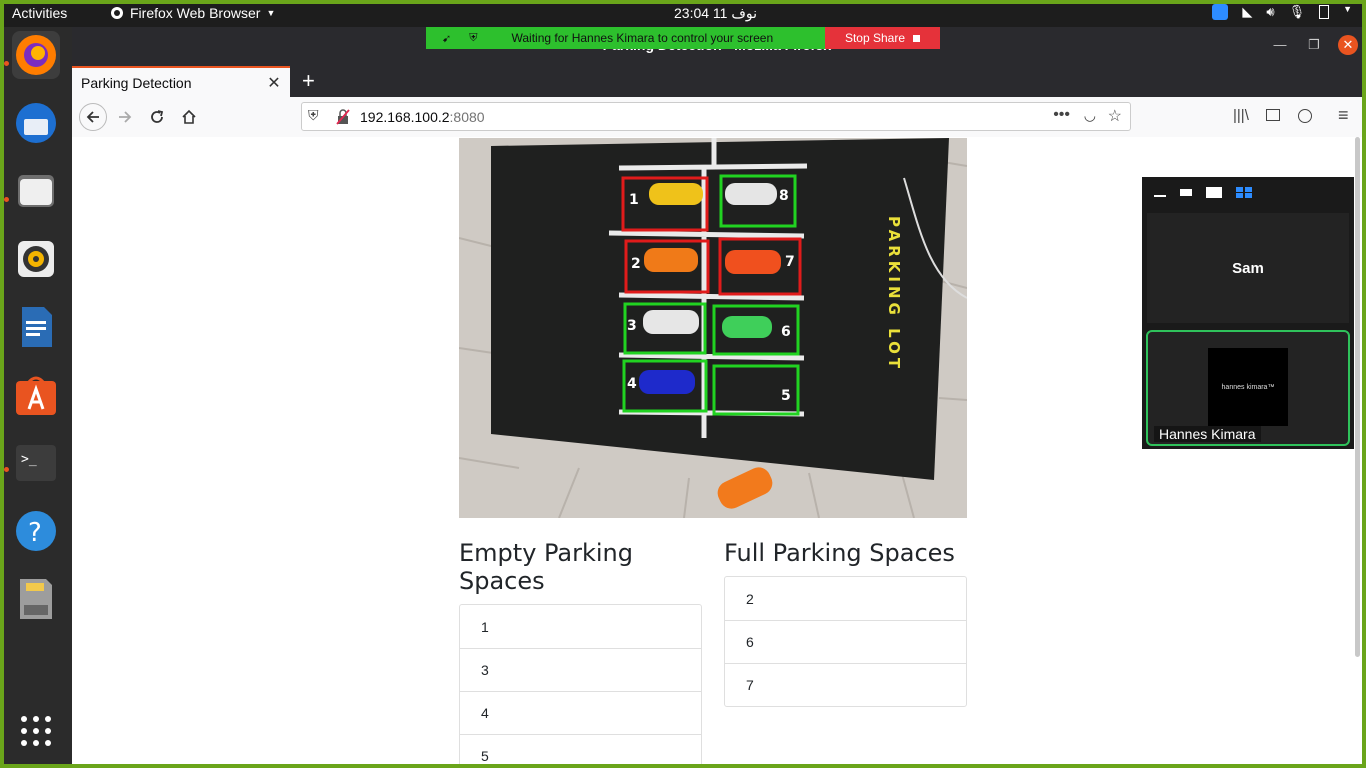 The width and height of the screenshot is (1366, 768). What do you see at coordinates (1273, 115) in the screenshot?
I see `sidebar-icon` at bounding box center [1273, 115].